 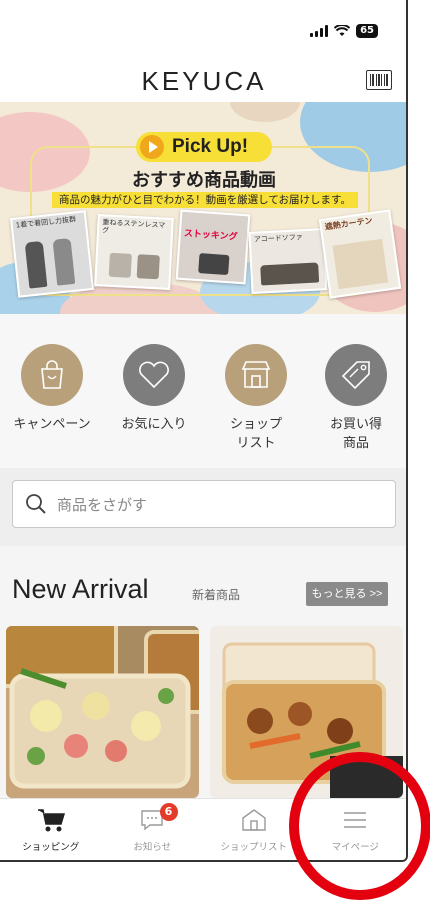 What do you see at coordinates (36, 504) in the screenshot?
I see `search-icon` at bounding box center [36, 504].